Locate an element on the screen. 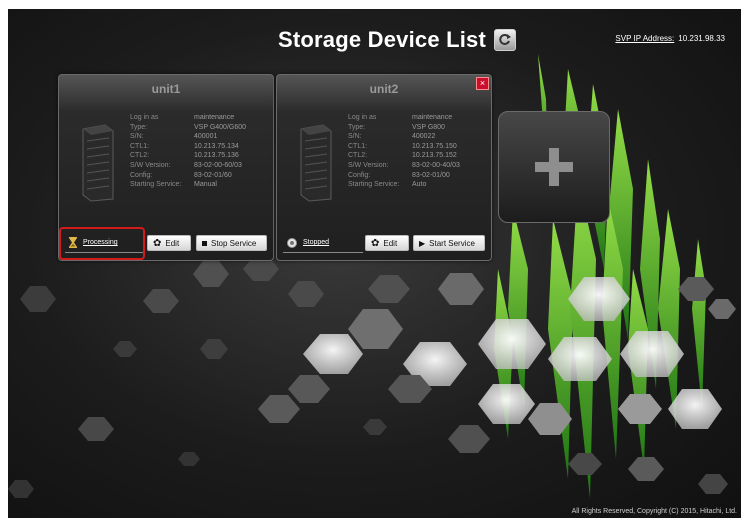 Image resolution: width=750 pixels, height=518 pixels. refresh-icon is located at coordinates (505, 39).